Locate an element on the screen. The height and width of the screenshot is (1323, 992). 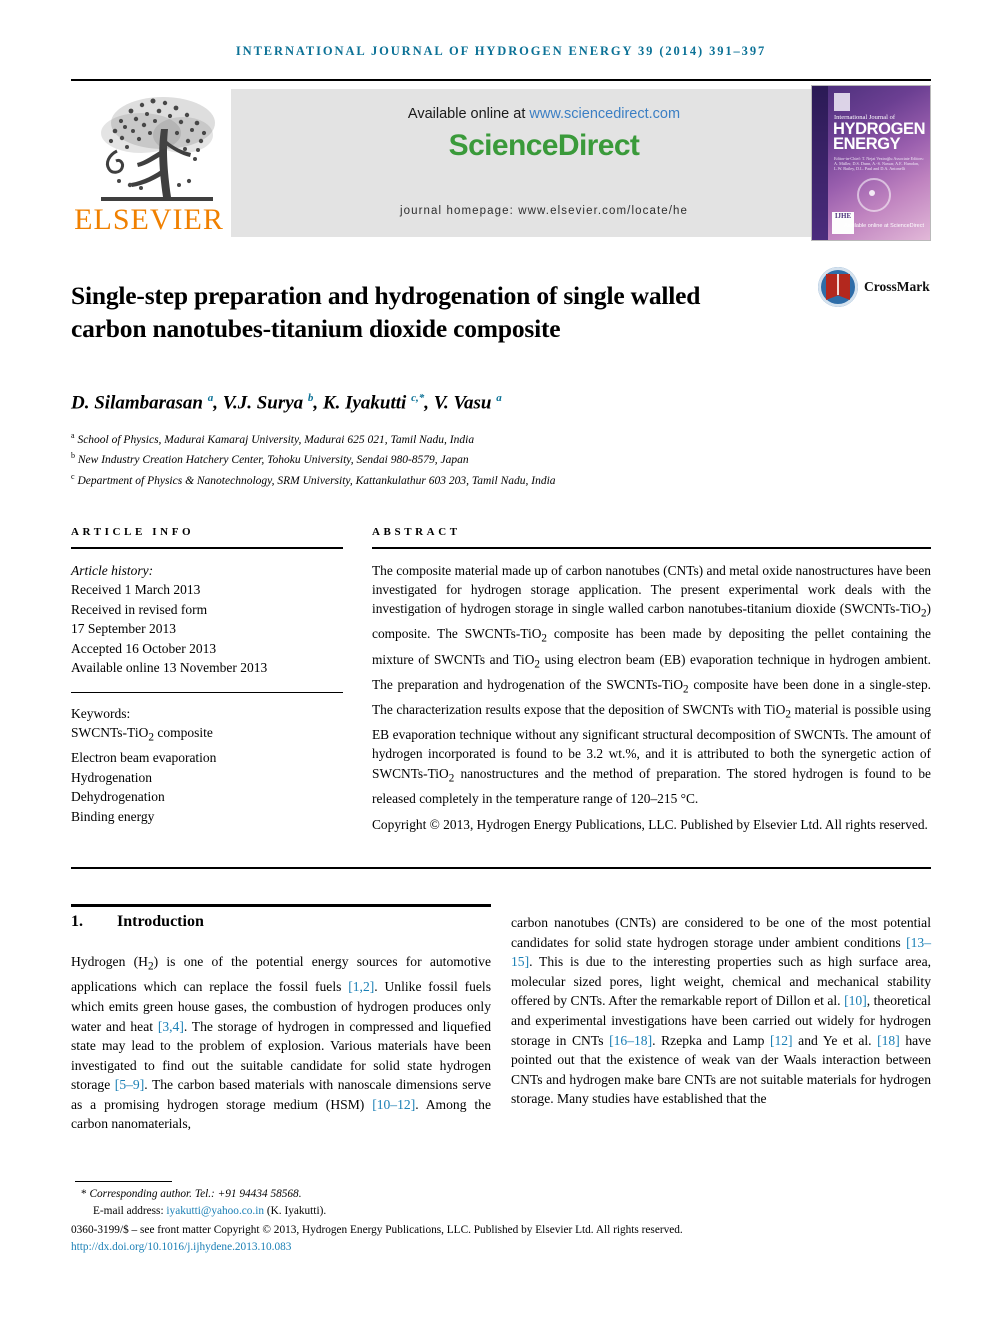
elsevier-logo: ELSEVIER is located at coordinates (149, 163).